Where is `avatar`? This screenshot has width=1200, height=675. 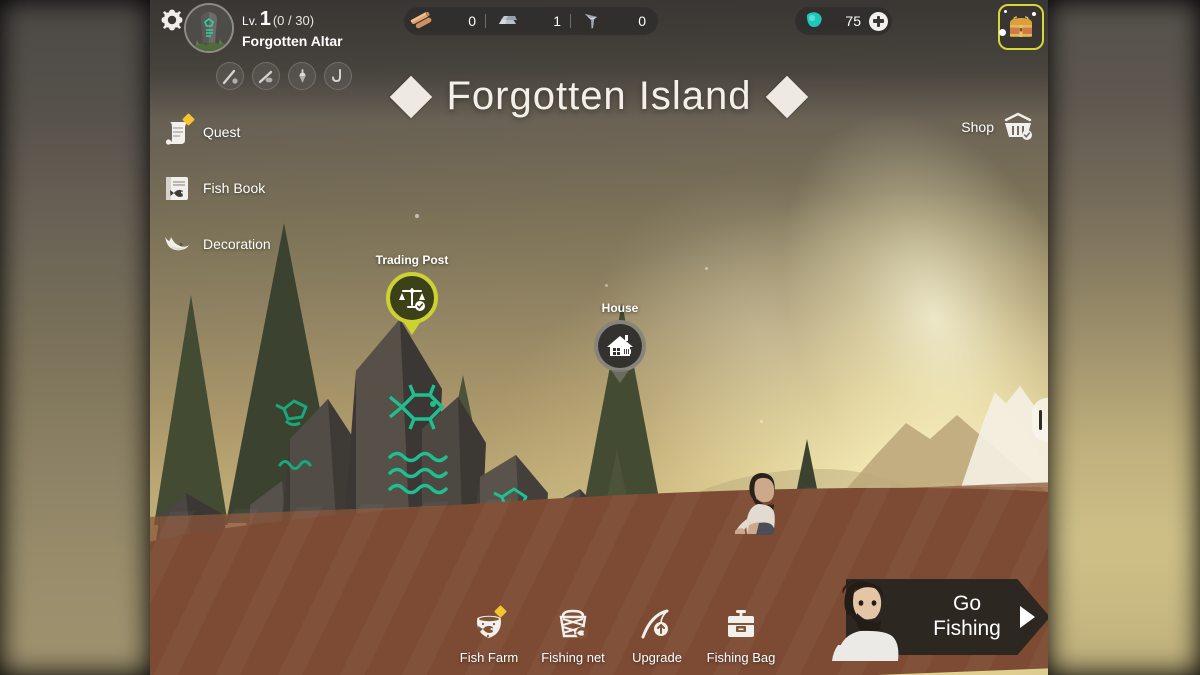 avatar is located at coordinates (209, 28).